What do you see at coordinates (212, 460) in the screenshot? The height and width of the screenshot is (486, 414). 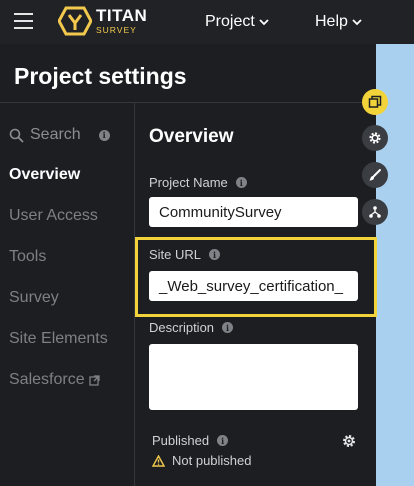 I see `publish-status-text: Not published` at bounding box center [212, 460].